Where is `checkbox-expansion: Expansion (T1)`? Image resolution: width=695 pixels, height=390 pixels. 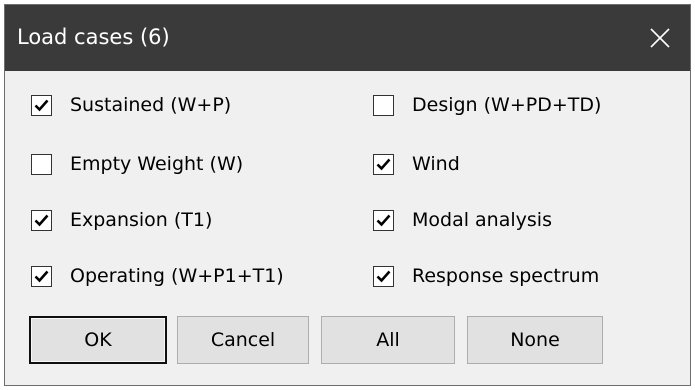 checkbox-expansion: Expansion (T1) is located at coordinates (121, 220).